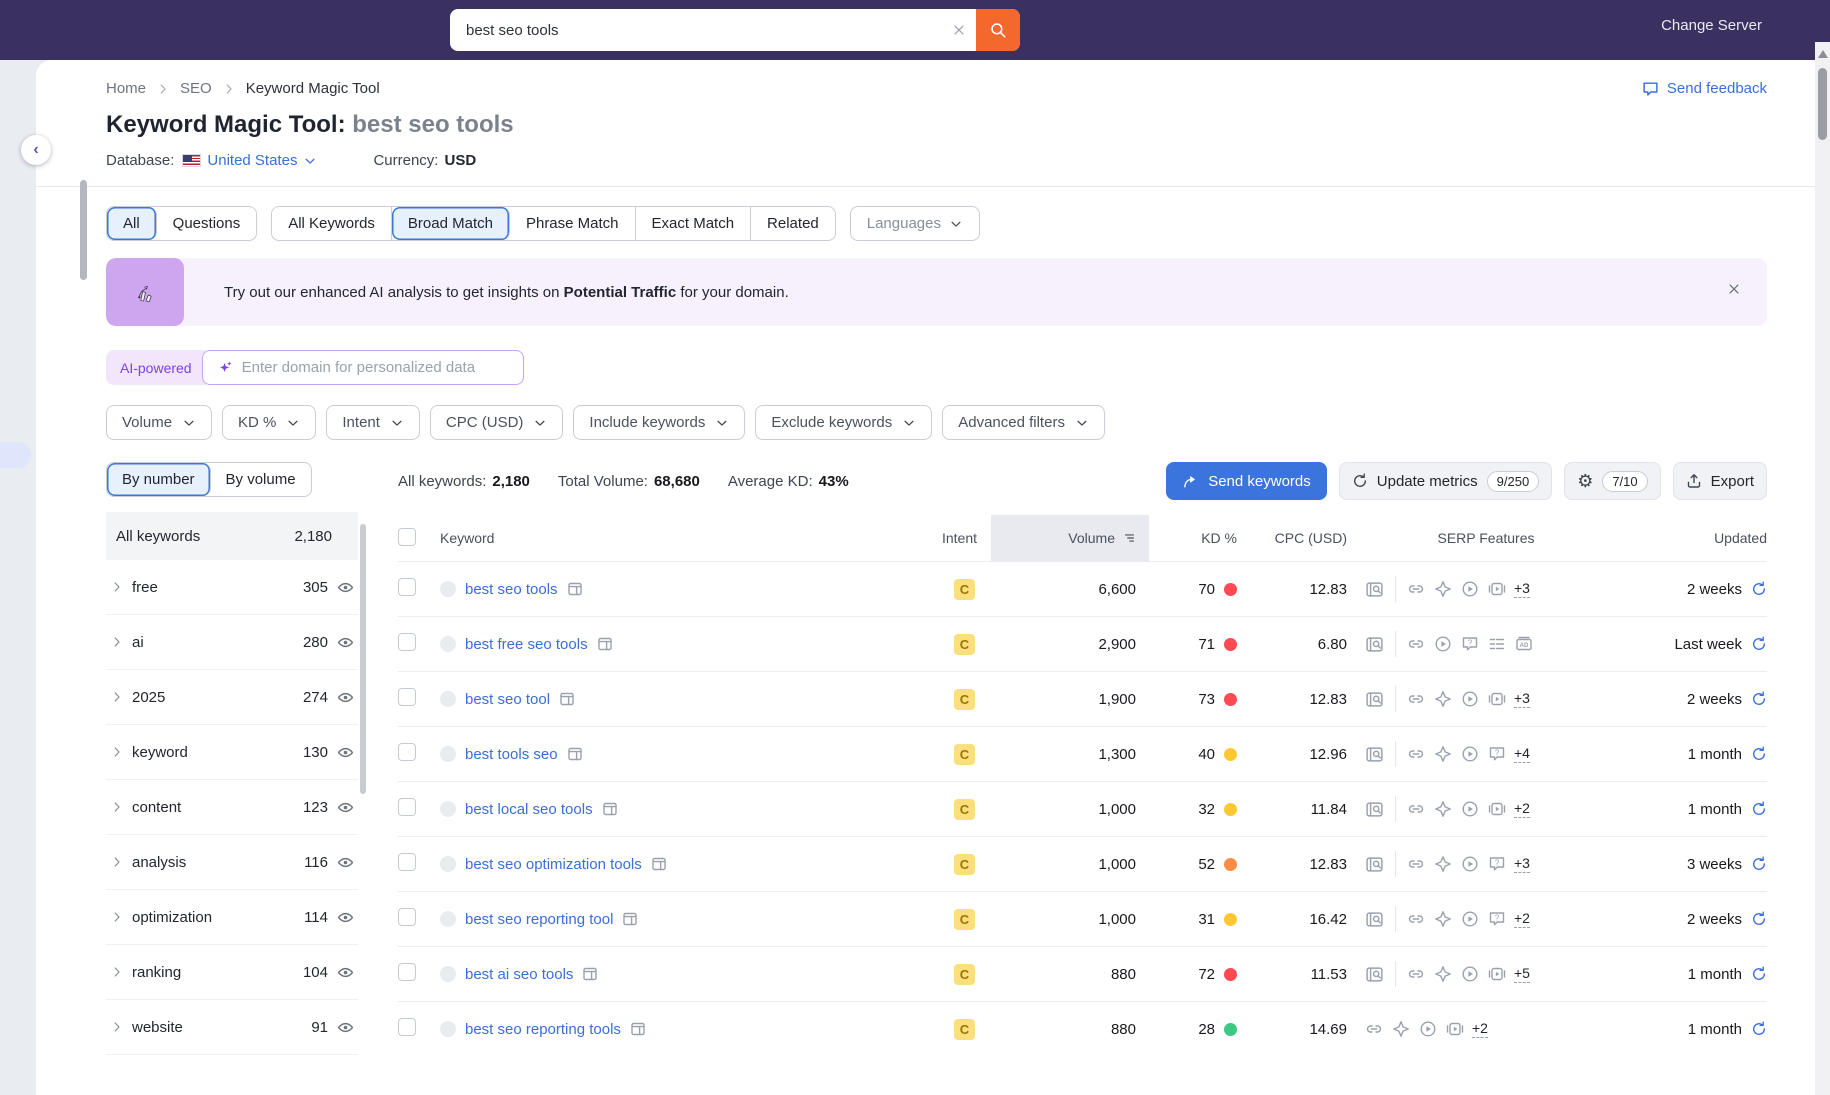 This screenshot has width=1830, height=1095. Describe the element at coordinates (519, 974) in the screenshot. I see `keyword-link: best ai seo tools` at that location.